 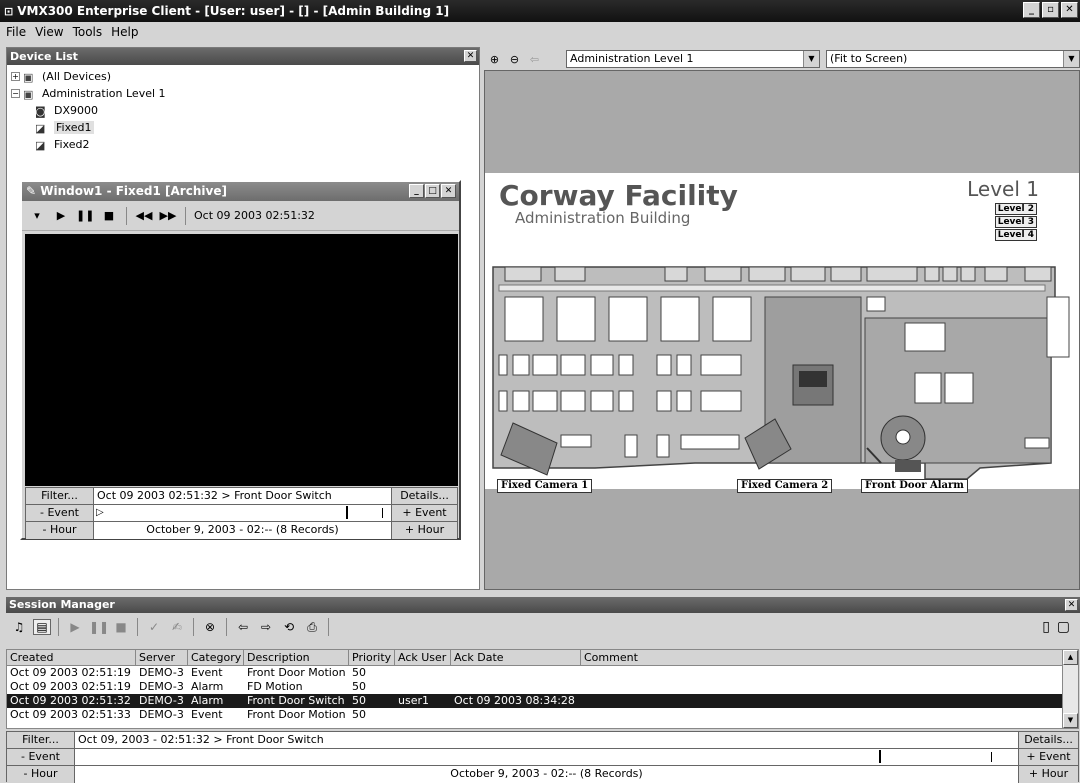 What do you see at coordinates (470, 56) in the screenshot?
I see `device-list-close-button: ✕` at bounding box center [470, 56].